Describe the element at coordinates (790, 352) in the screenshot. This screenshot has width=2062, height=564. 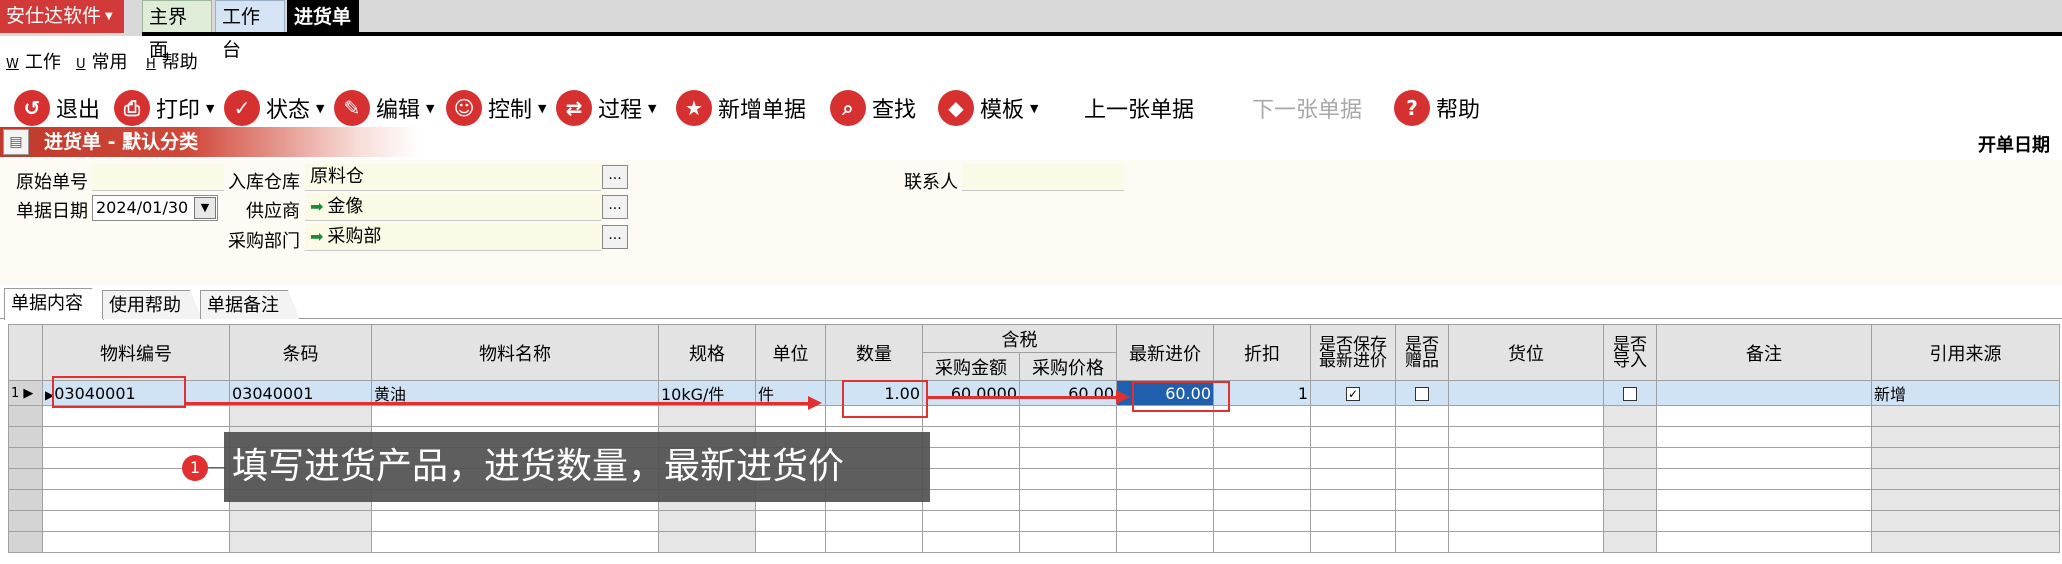
I see `col-unit: 单位` at that location.